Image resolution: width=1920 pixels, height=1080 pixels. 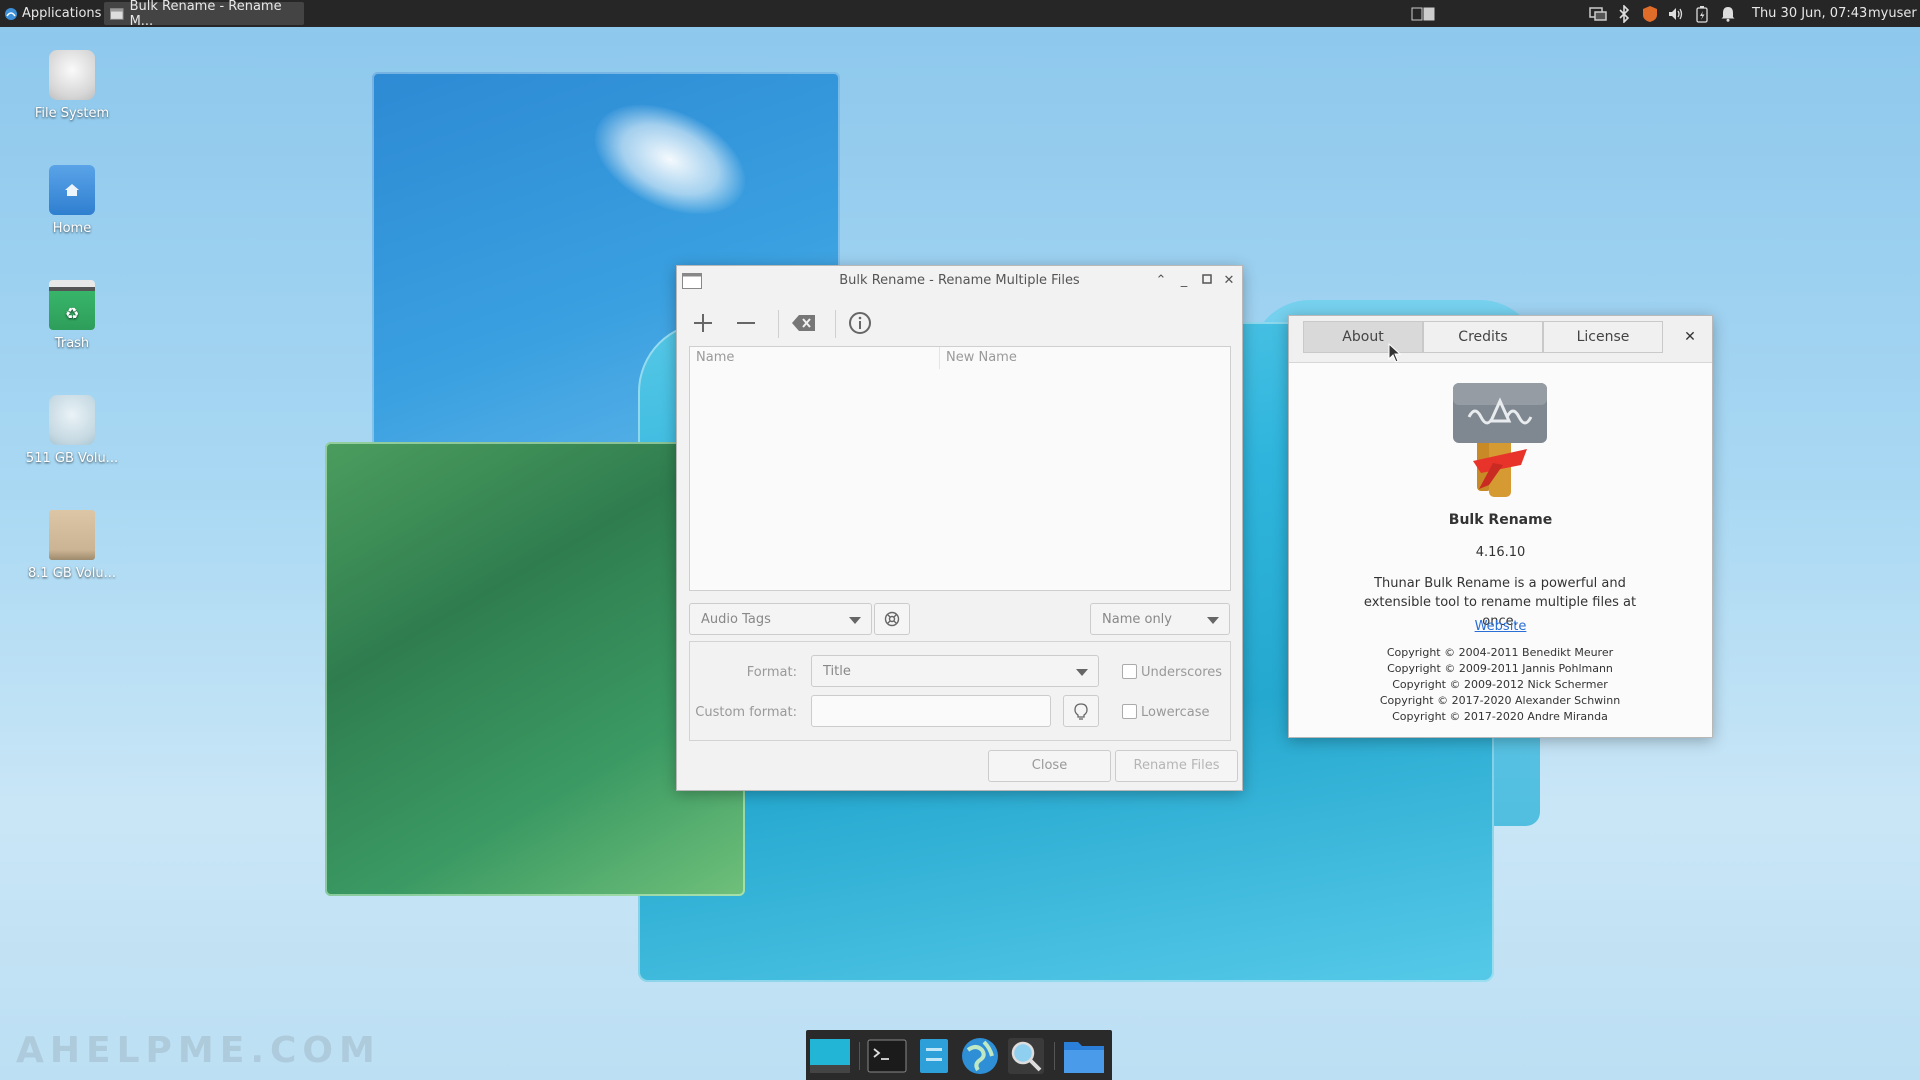 I want to click on underscores-checkbox, so click(x=1129, y=671).